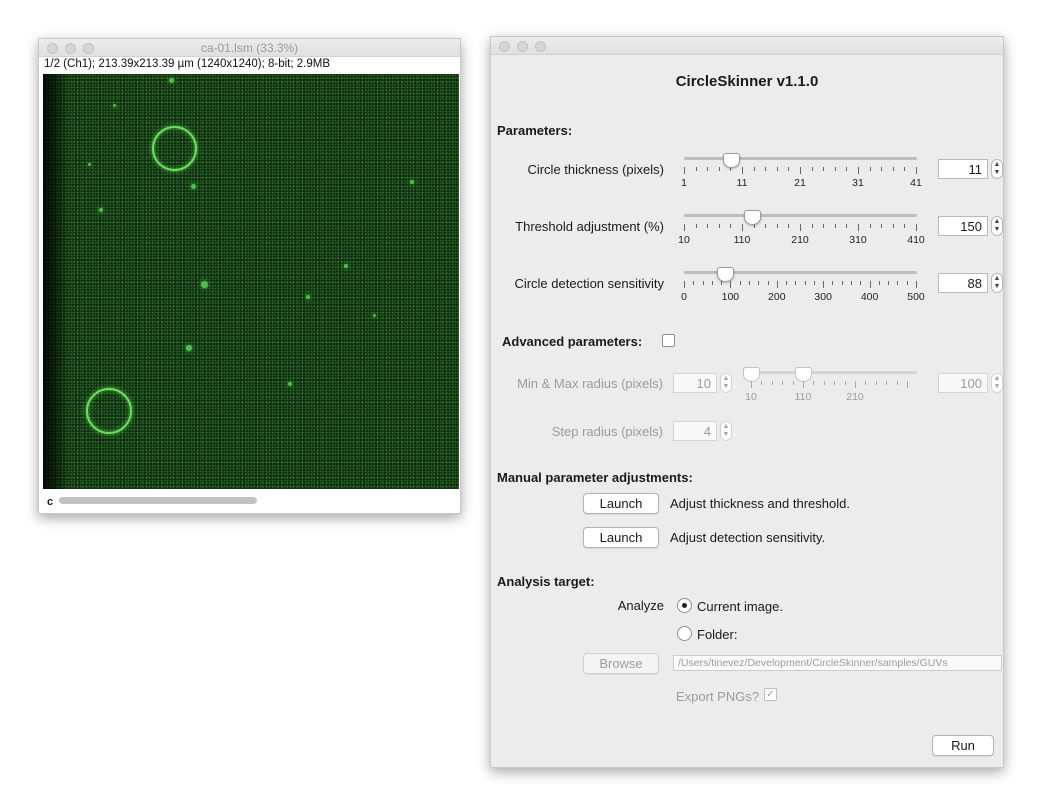  What do you see at coordinates (695, 383) in the screenshot?
I see `min-radius-field: 10` at bounding box center [695, 383].